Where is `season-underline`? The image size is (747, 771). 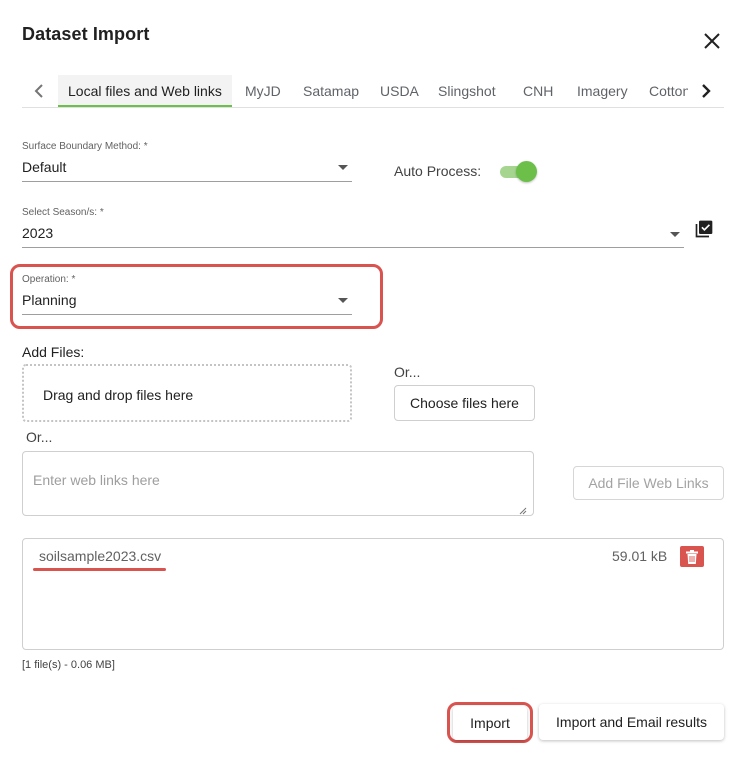 season-underline is located at coordinates (353, 247).